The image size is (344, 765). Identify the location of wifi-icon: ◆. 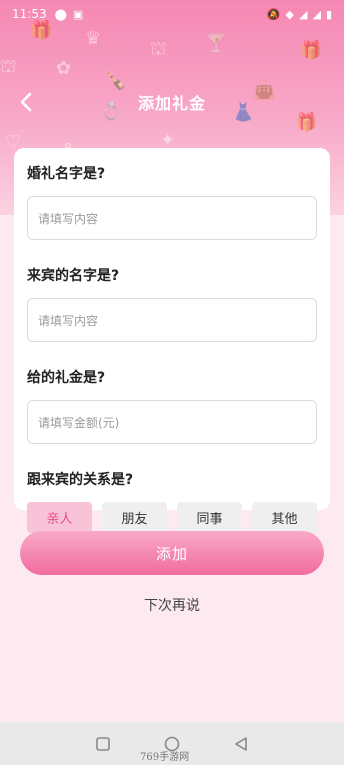
(289, 14).